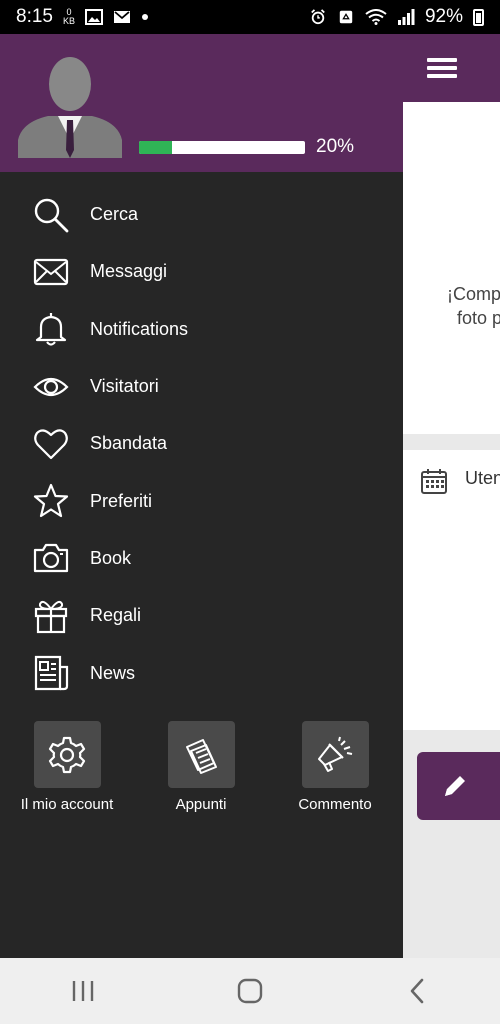 This screenshot has width=500, height=1024. I want to click on recents-icon, so click(83, 991).